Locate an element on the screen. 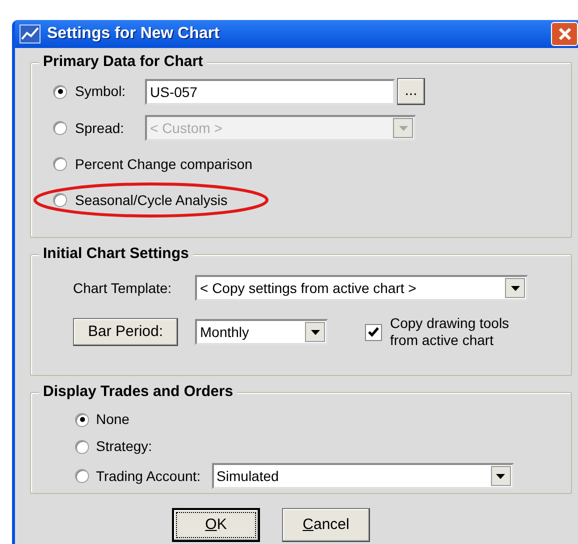  dialog-button: OK is located at coordinates (216, 525).